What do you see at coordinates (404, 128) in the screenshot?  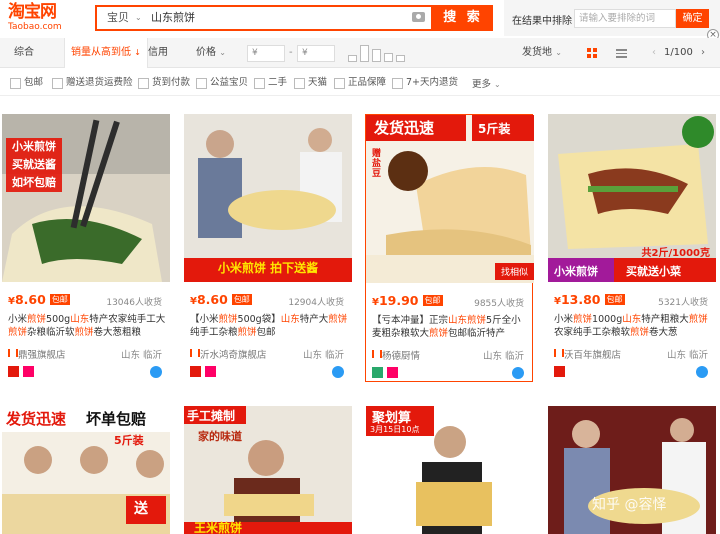 I see `image-caption: 发货迅速` at bounding box center [404, 128].